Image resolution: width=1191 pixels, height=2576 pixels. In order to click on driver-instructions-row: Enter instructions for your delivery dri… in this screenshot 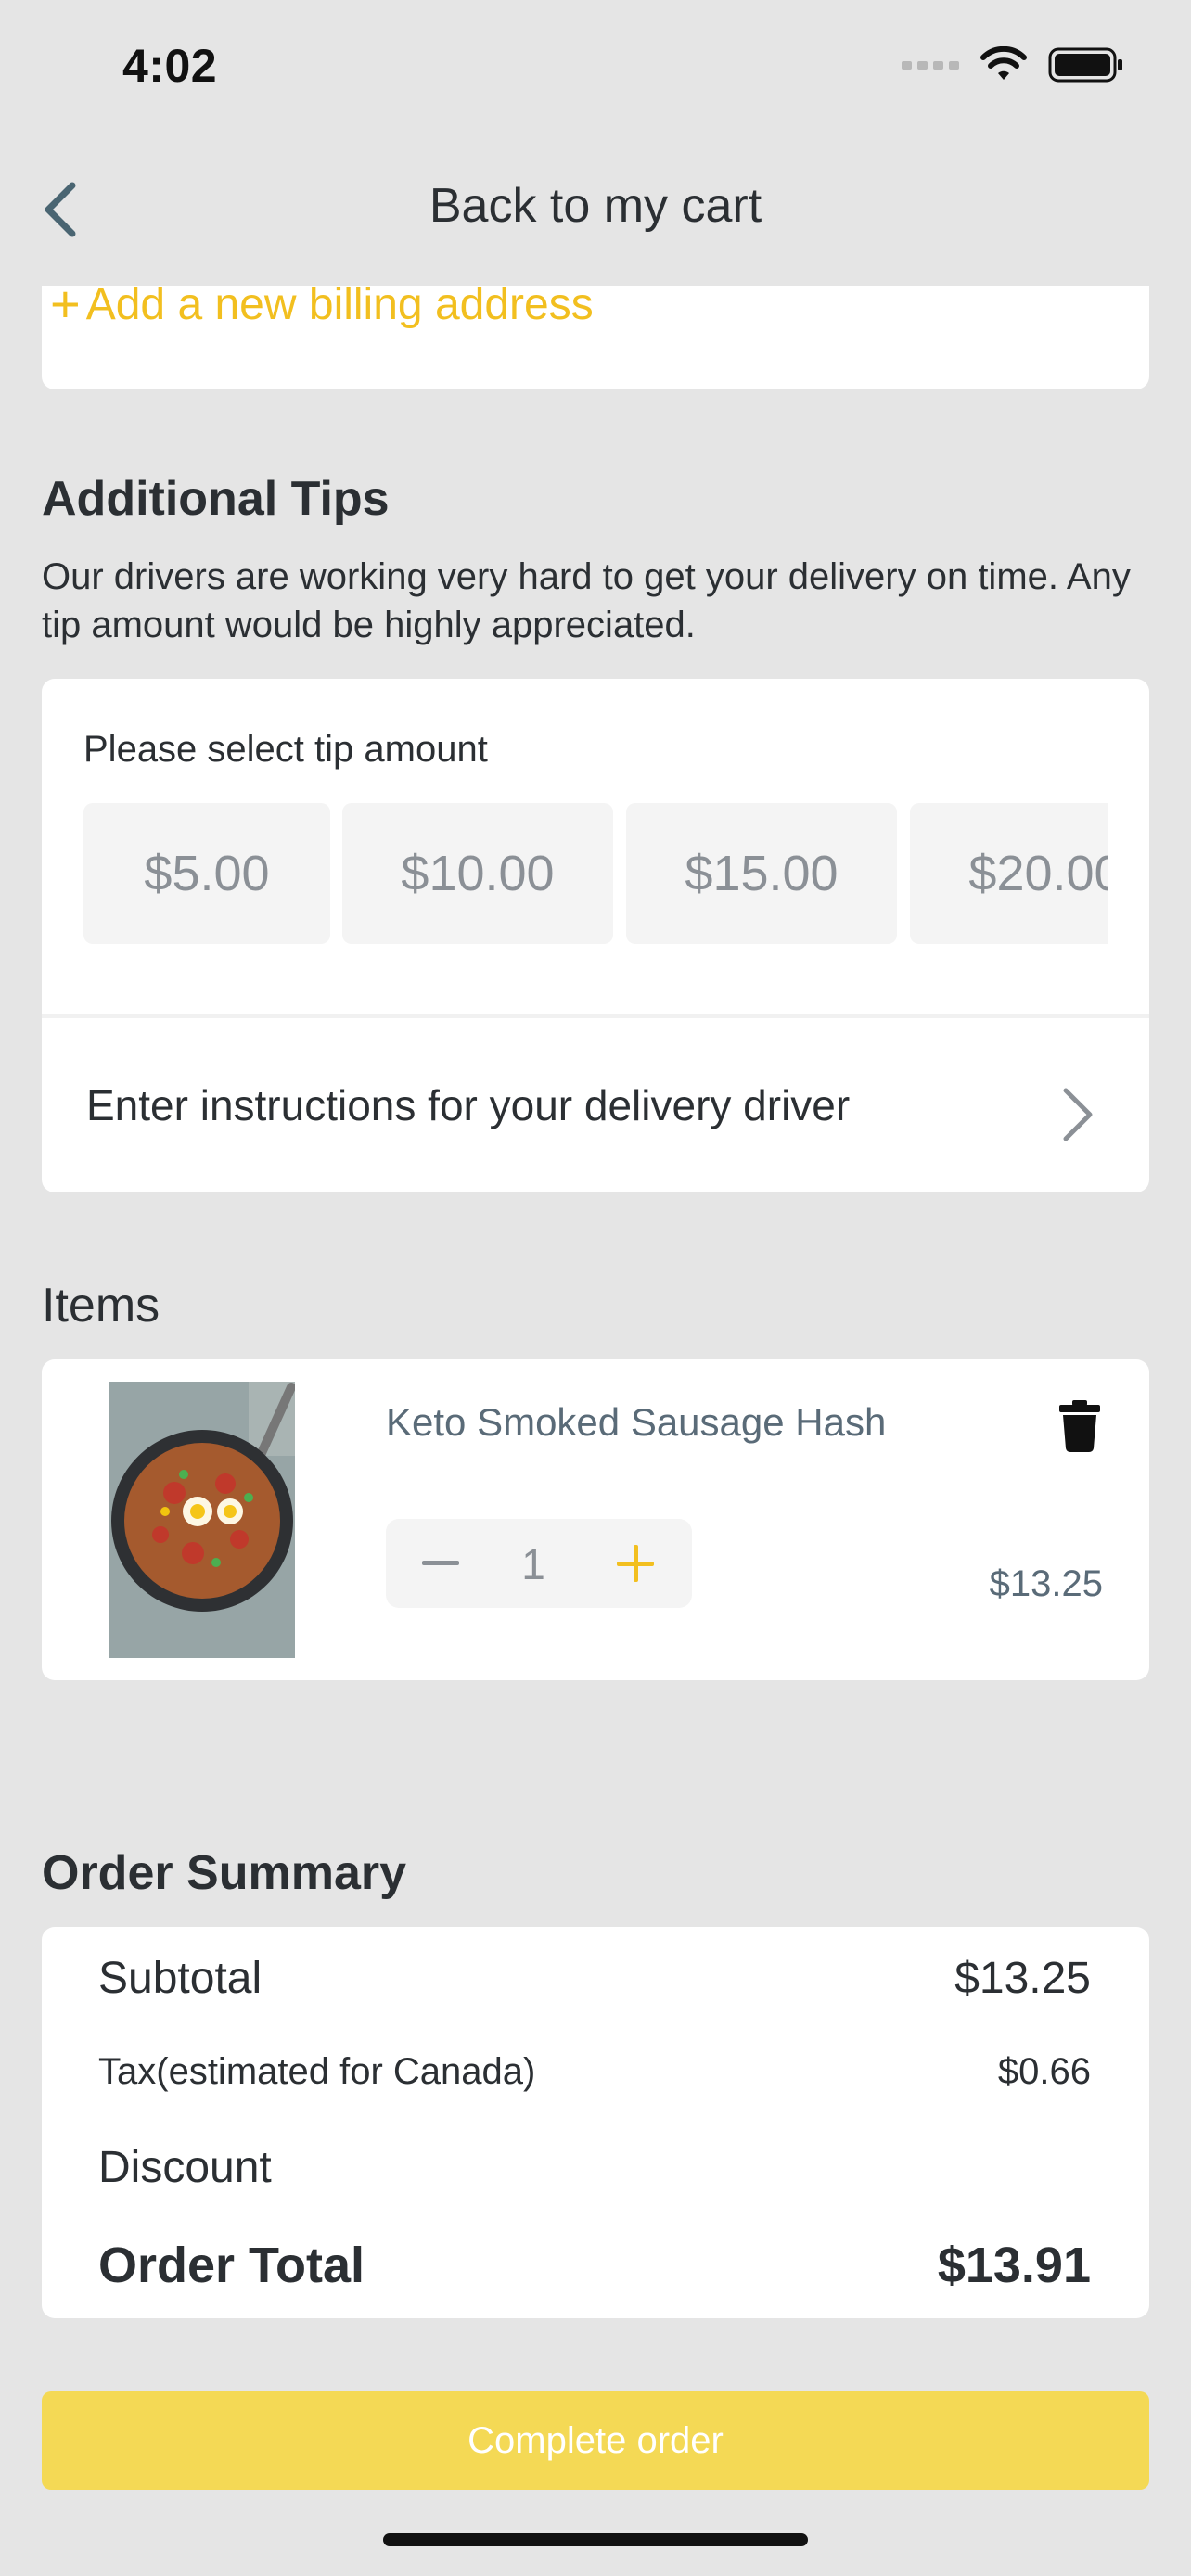, I will do `click(595, 1105)`.